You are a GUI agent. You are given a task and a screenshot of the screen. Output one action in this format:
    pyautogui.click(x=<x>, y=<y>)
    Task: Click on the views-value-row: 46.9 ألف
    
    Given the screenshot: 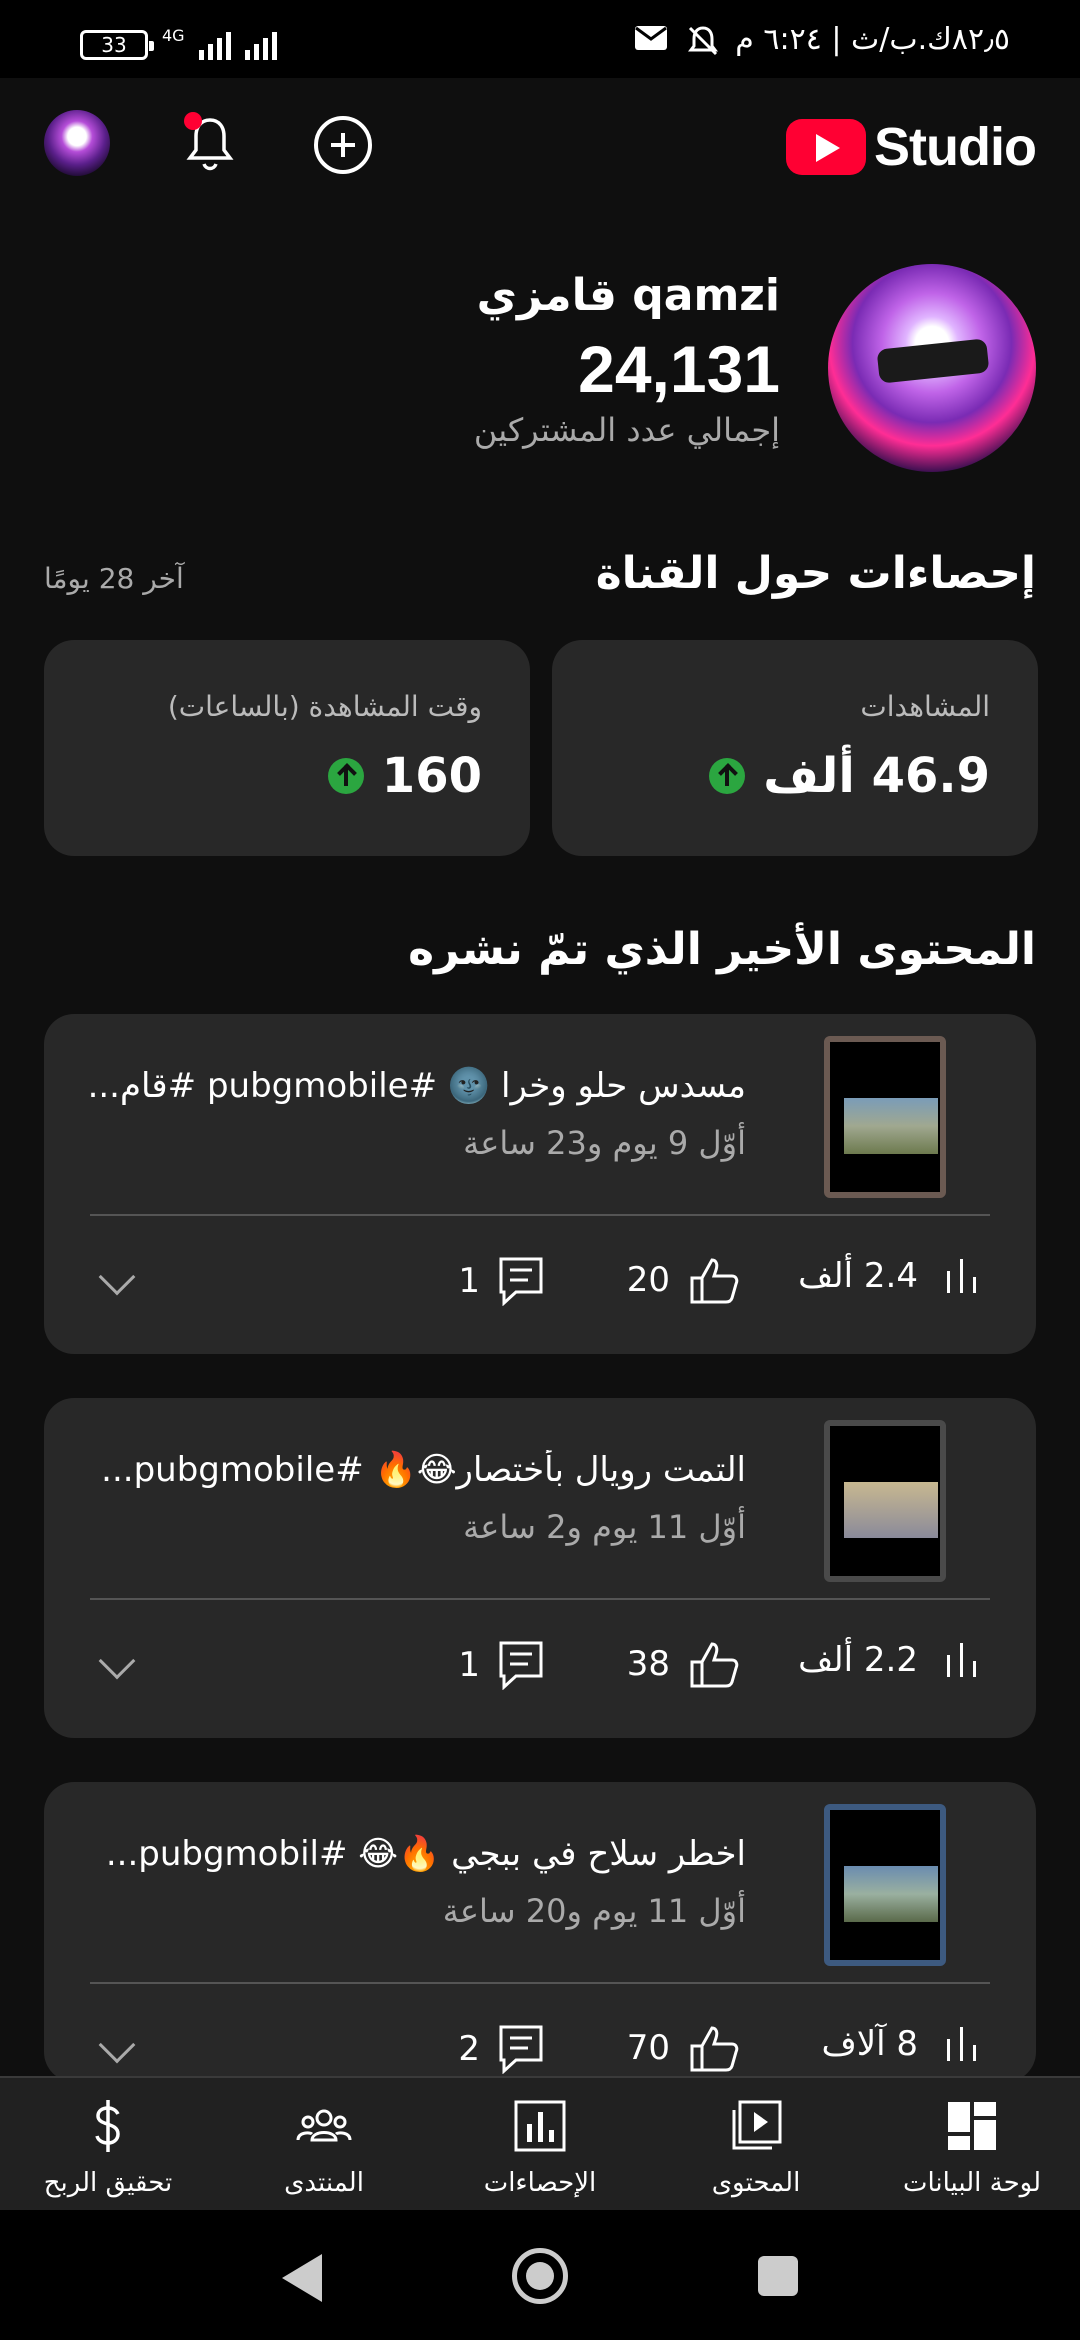 What is the action you would take?
    pyautogui.click(x=849, y=776)
    